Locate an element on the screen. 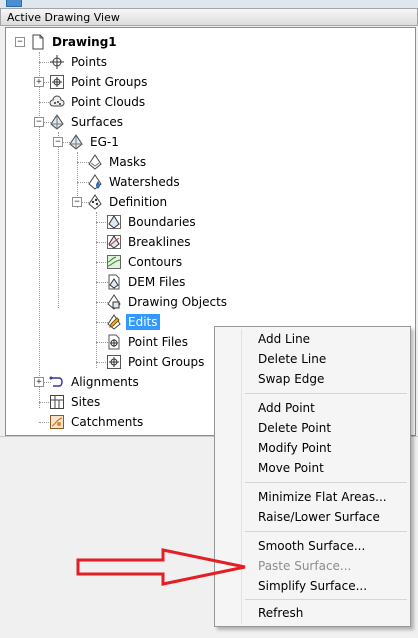 The height and width of the screenshot is (638, 418). tree-item-label: EG-1 is located at coordinates (104, 142).